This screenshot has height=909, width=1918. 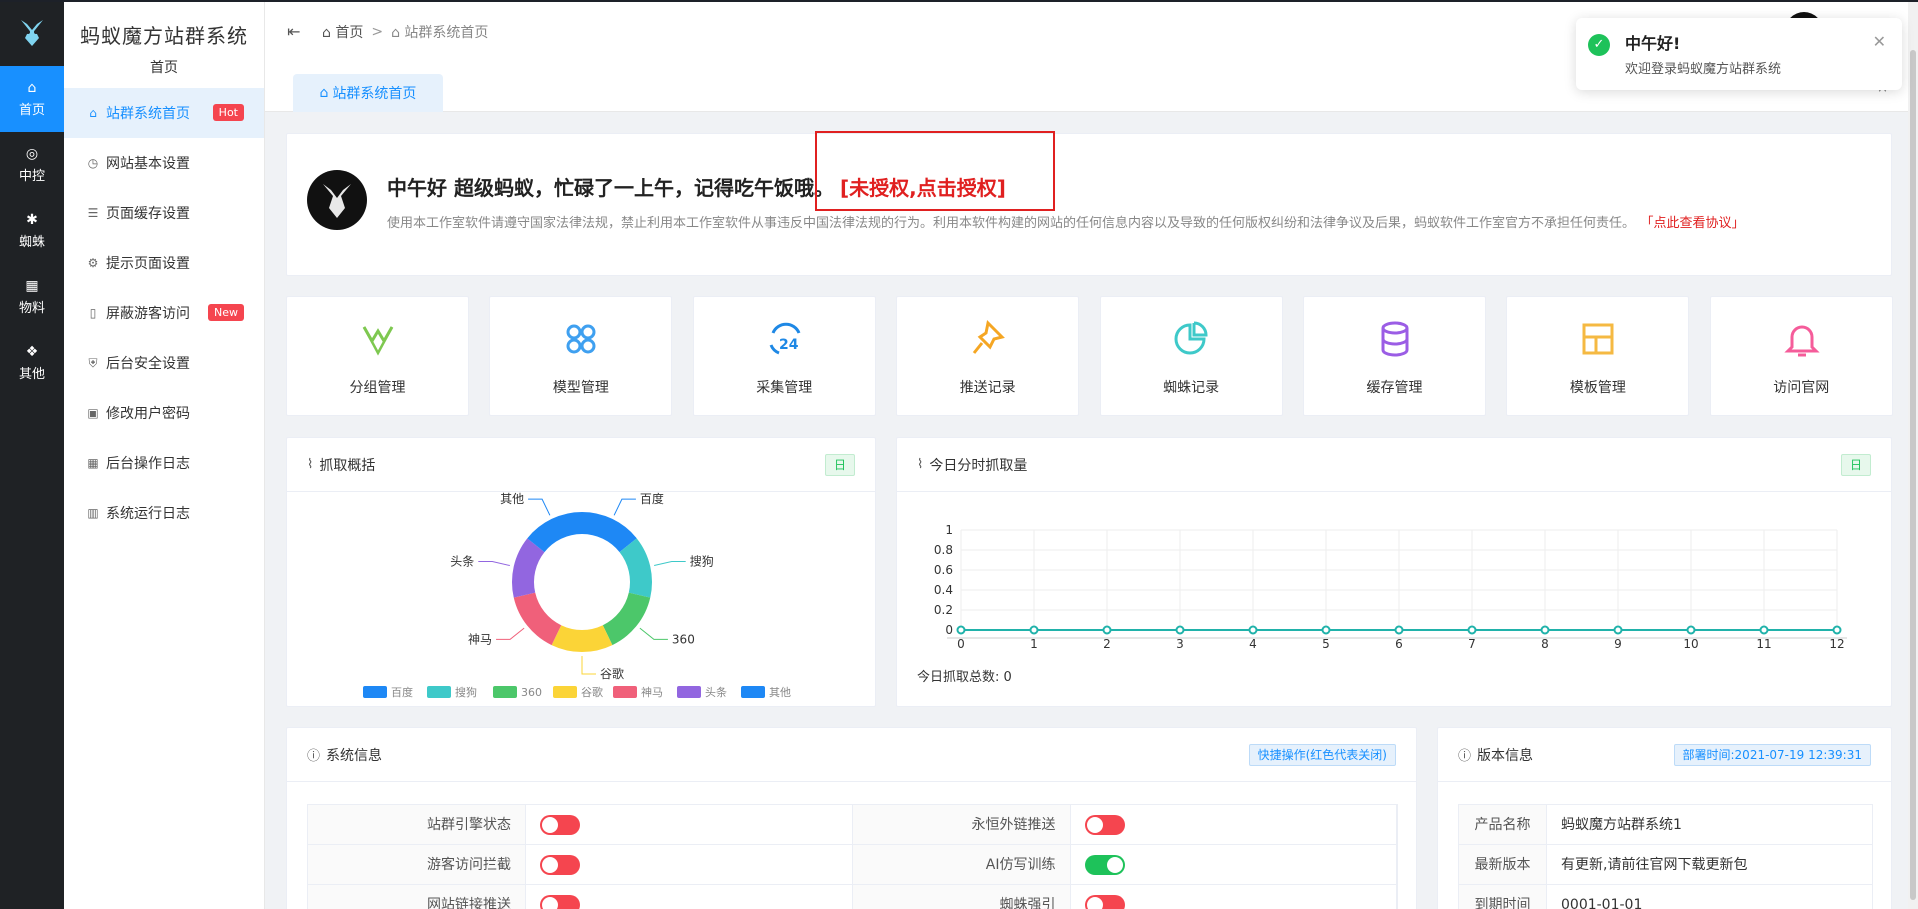 I want to click on quick-action-layout: 模板管理, so click(x=1598, y=356).